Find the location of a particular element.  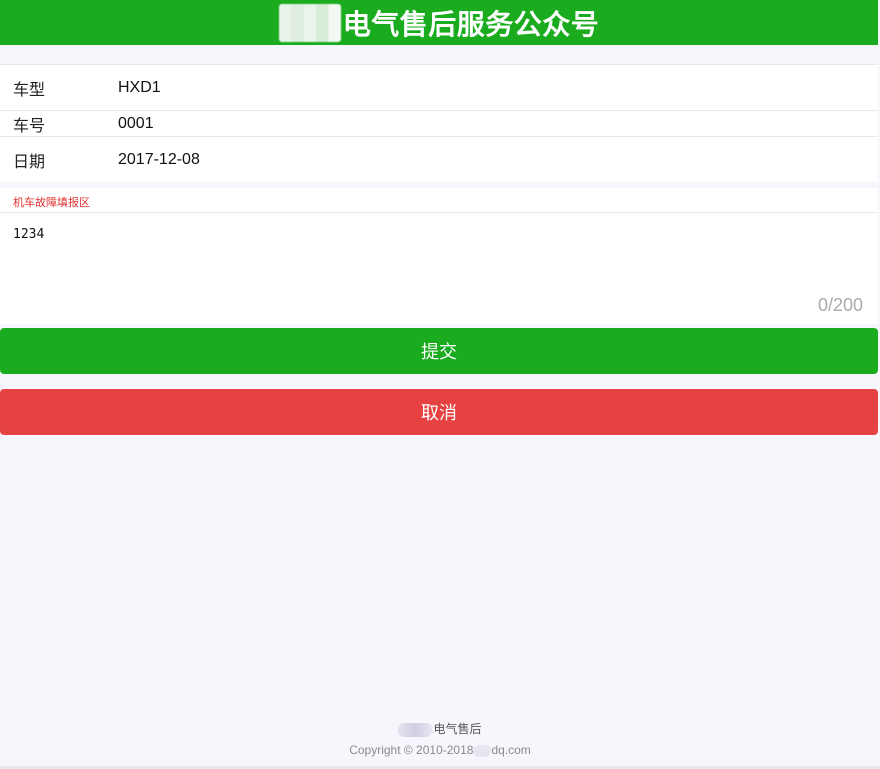

footer-brand-text: 电气售后 is located at coordinates (457, 729).